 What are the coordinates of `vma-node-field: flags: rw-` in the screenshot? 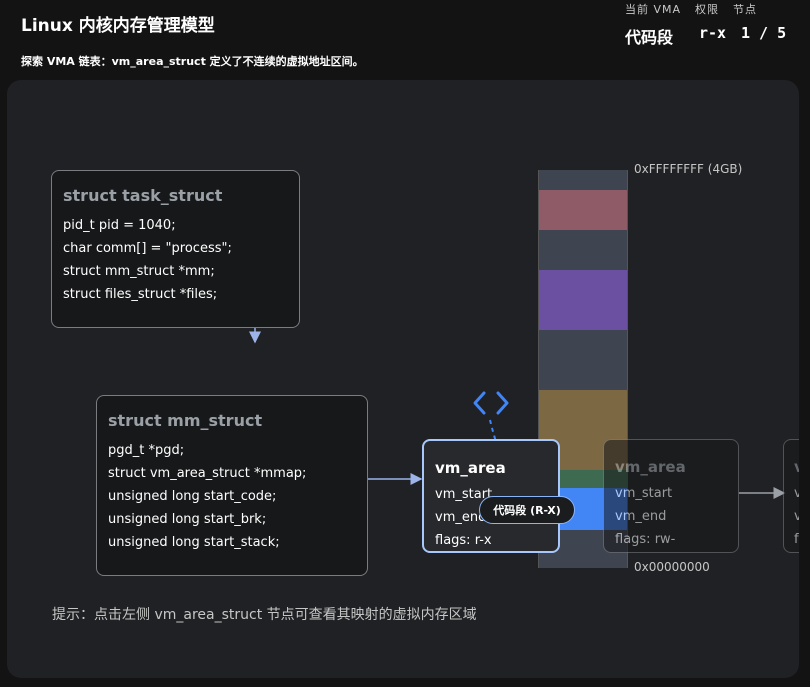 It's located at (645, 539).